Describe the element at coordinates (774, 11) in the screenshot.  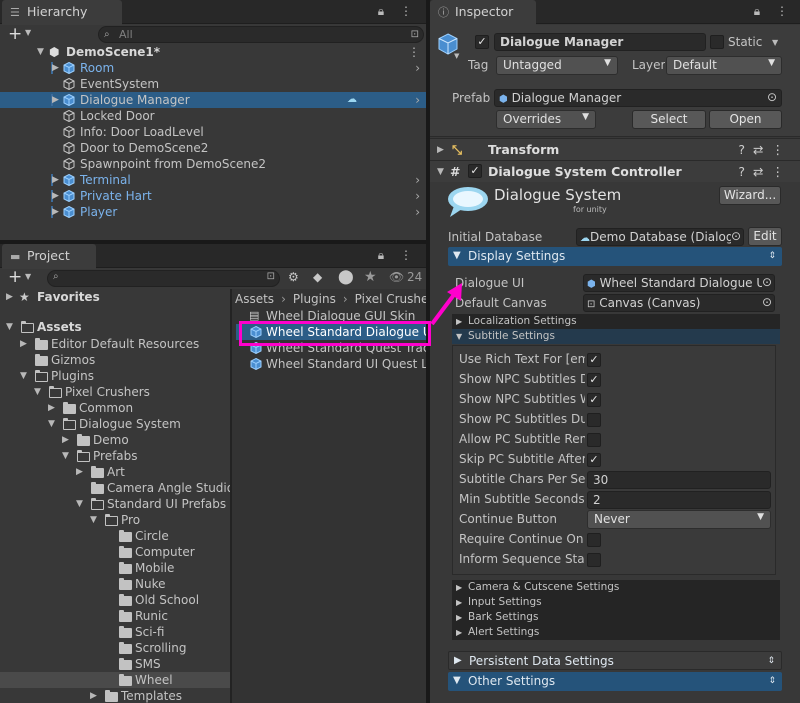
I see `inspector-tab-controls: 🔒︎ ⋮` at that location.